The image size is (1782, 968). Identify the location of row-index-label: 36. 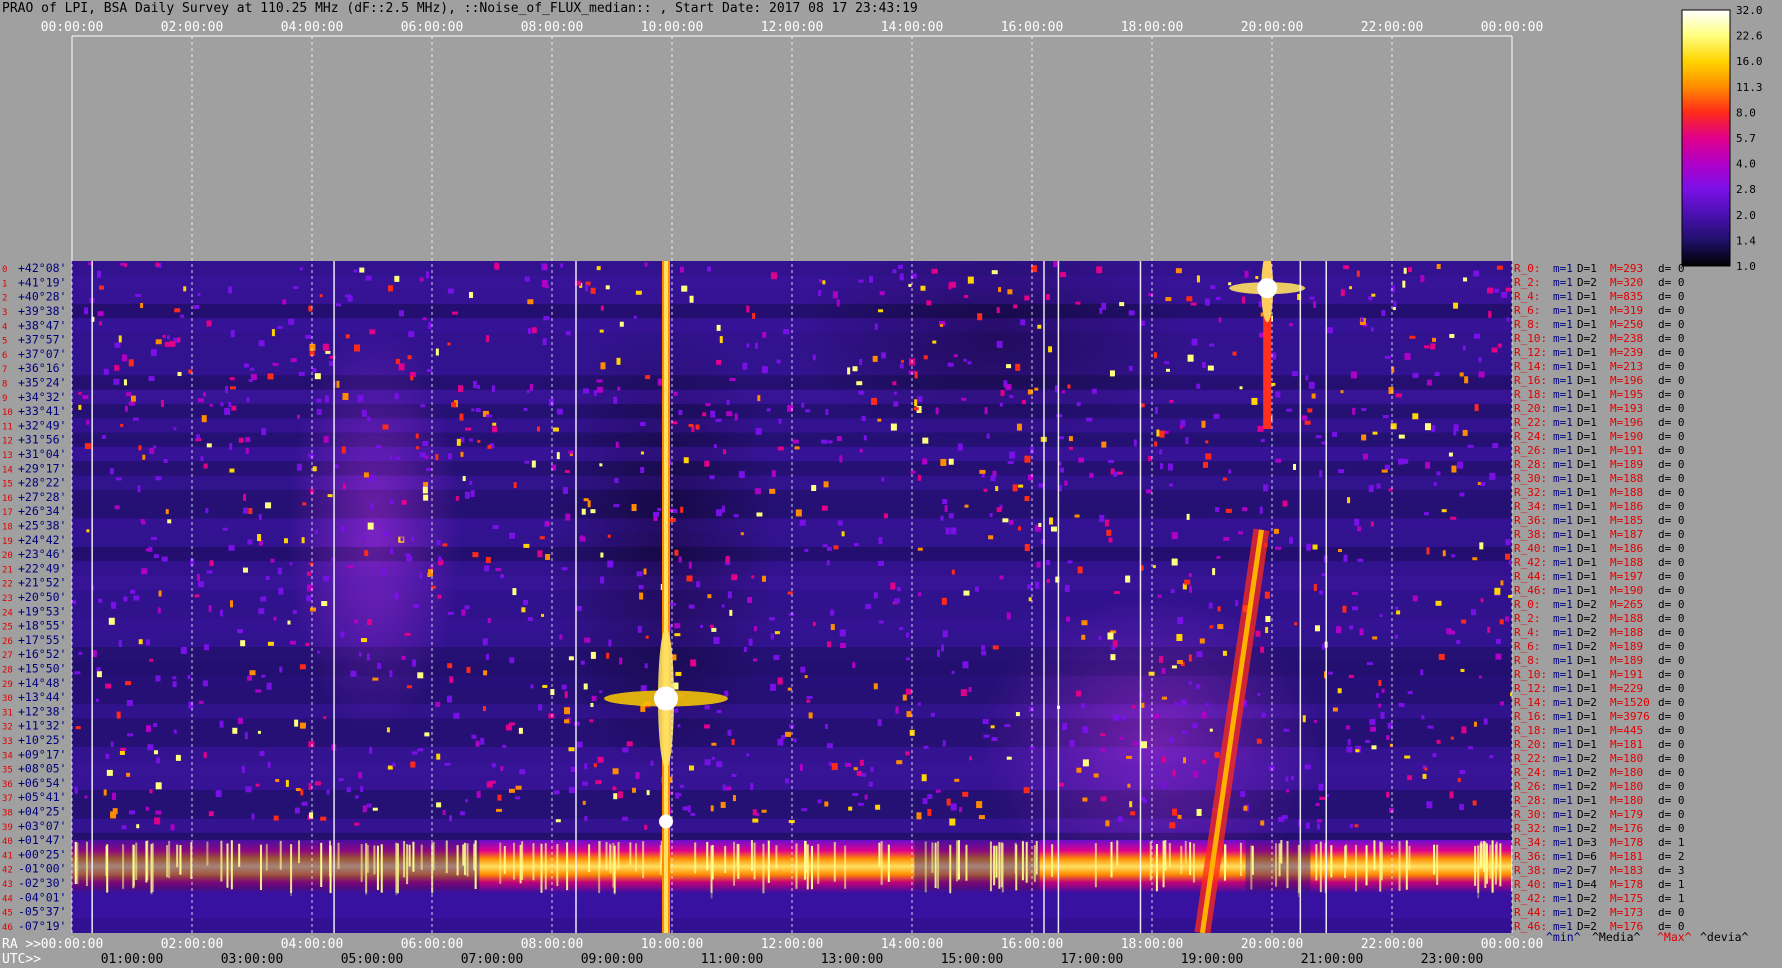
(7, 785).